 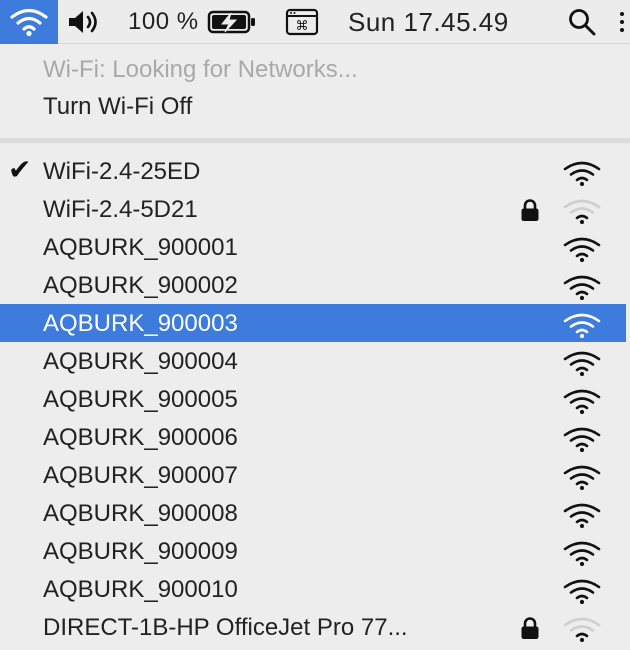 I want to click on network-item: AQBURK_900010, so click(x=313, y=589).